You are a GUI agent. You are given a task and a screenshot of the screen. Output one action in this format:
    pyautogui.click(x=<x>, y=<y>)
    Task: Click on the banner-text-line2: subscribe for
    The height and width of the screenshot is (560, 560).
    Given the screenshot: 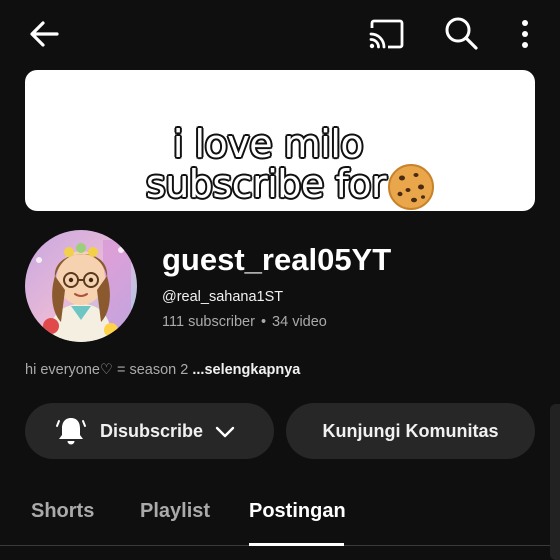 What is the action you would take?
    pyautogui.click(x=266, y=184)
    